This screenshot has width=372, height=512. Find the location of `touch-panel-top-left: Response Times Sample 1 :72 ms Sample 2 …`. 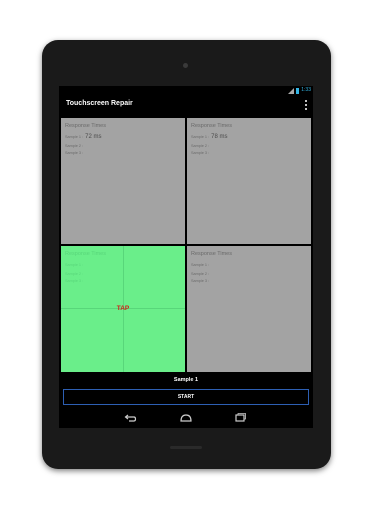

touch-panel-top-left: Response Times Sample 1 :72 ms Sample 2 … is located at coordinates (123, 181).